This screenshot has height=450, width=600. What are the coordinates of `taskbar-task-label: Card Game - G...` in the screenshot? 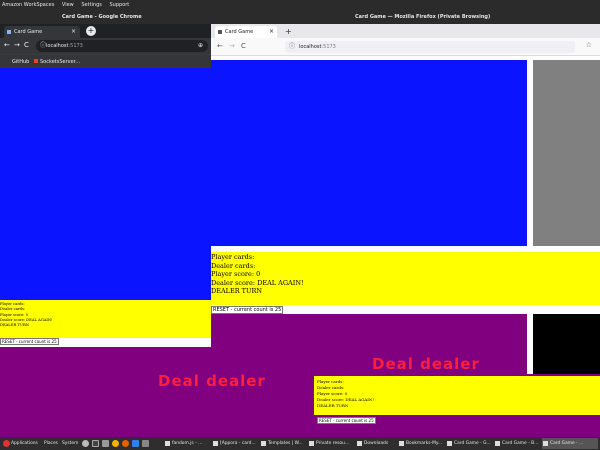 It's located at (472, 443).